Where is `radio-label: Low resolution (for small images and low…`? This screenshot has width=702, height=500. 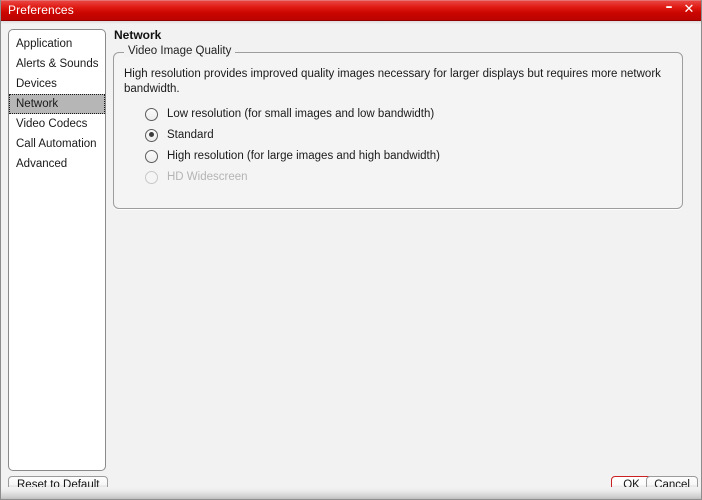
radio-label: Low resolution (for small images and low… is located at coordinates (301, 114).